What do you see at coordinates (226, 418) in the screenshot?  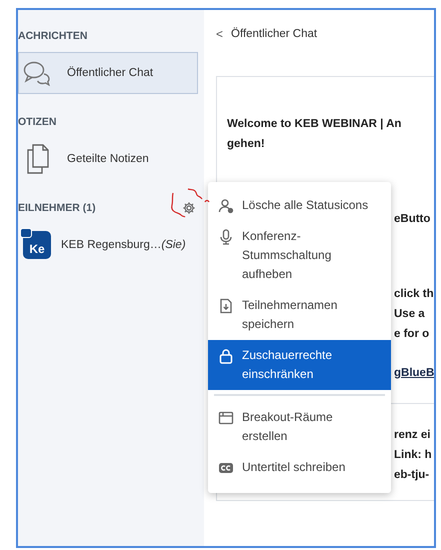 I see `window-icon` at bounding box center [226, 418].